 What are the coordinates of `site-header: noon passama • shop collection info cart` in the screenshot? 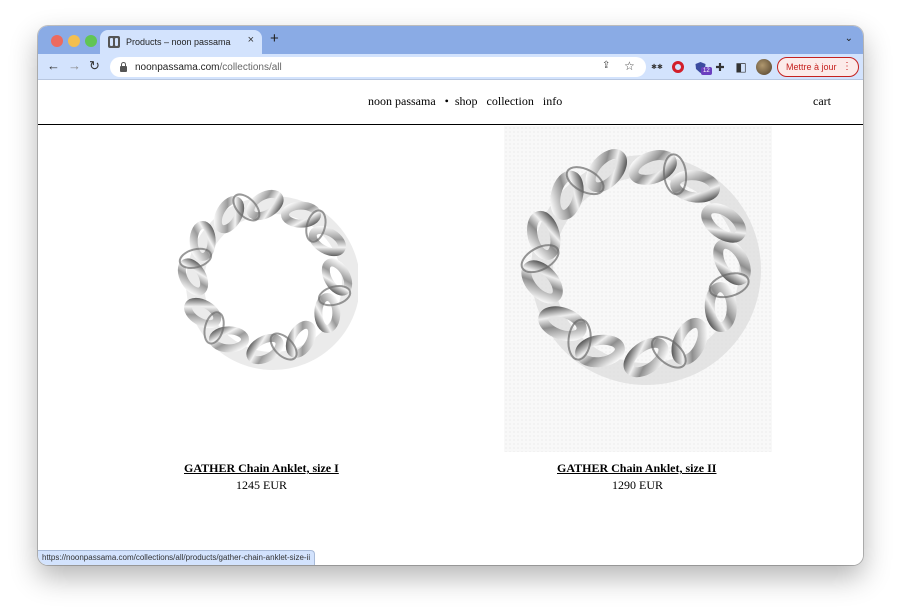 It's located at (450, 102).